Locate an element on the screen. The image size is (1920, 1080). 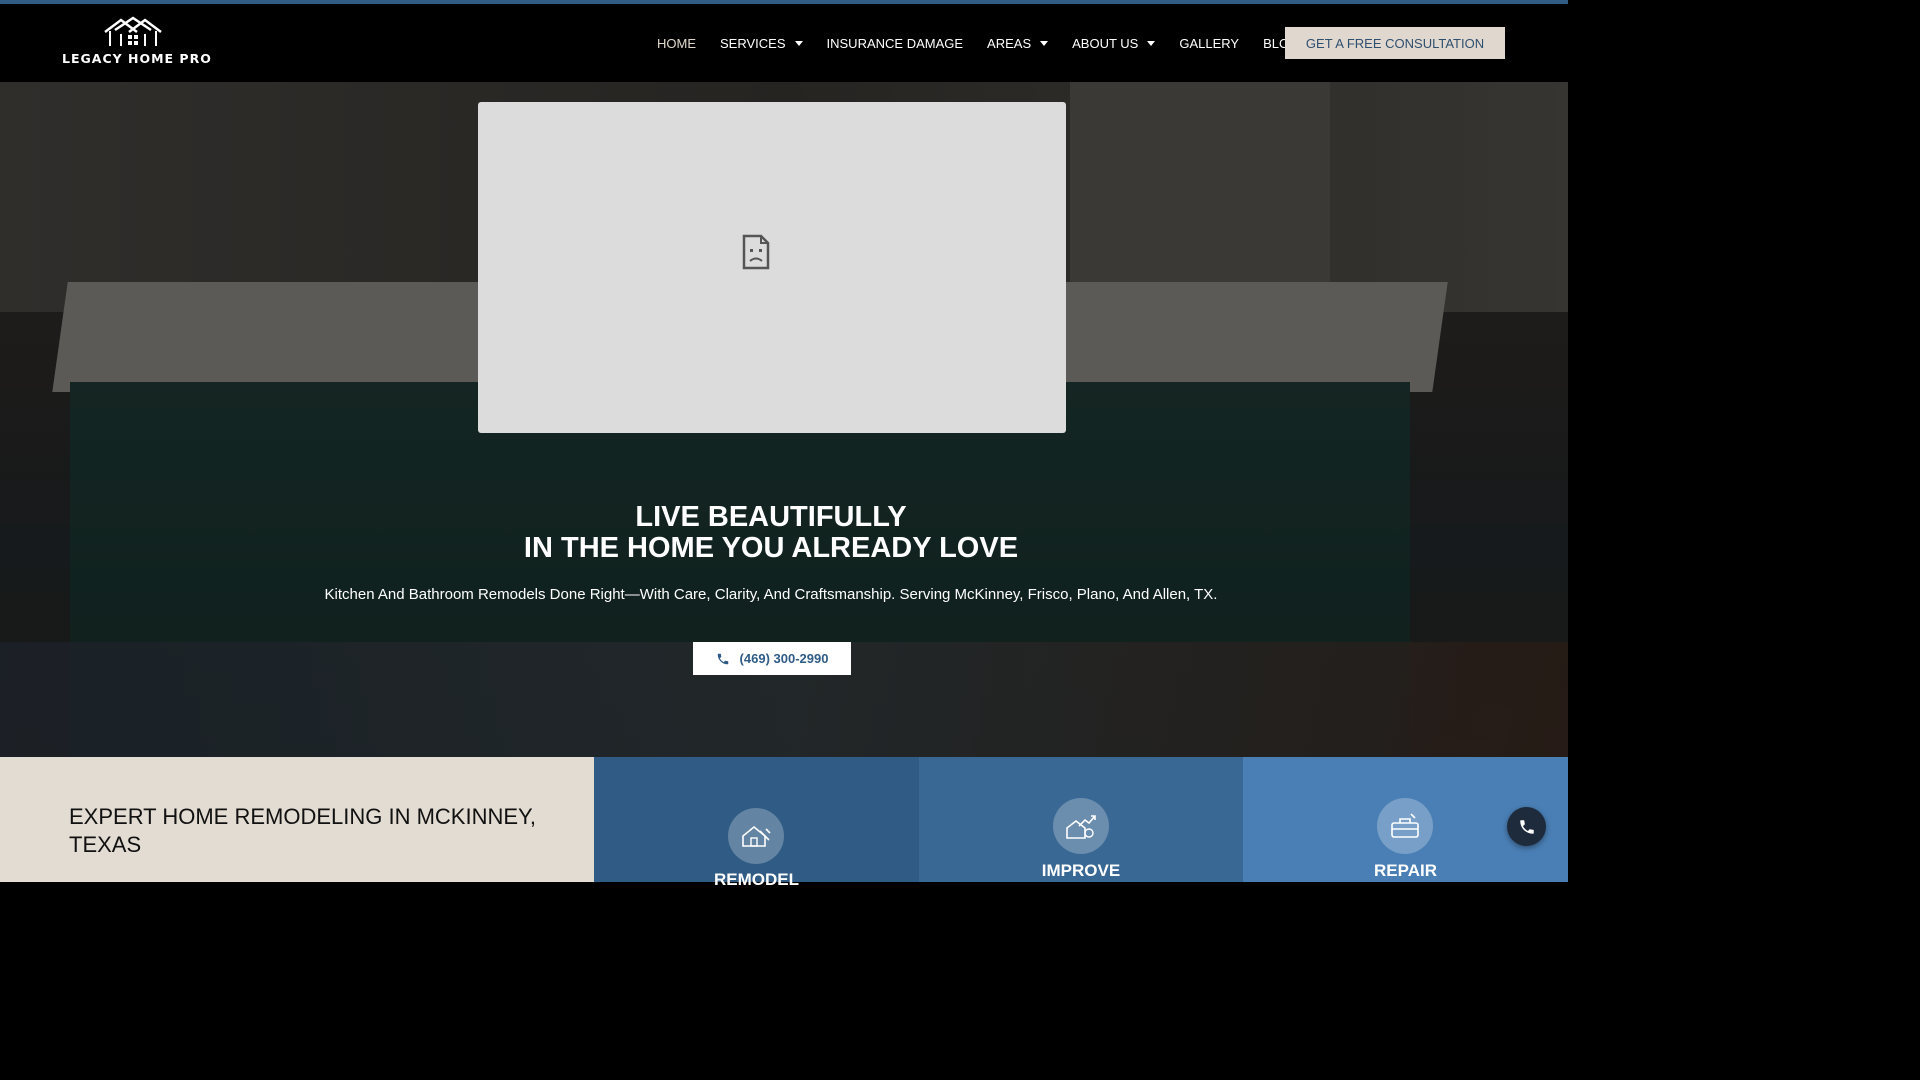
floating-call-button is located at coordinates (1526, 826).